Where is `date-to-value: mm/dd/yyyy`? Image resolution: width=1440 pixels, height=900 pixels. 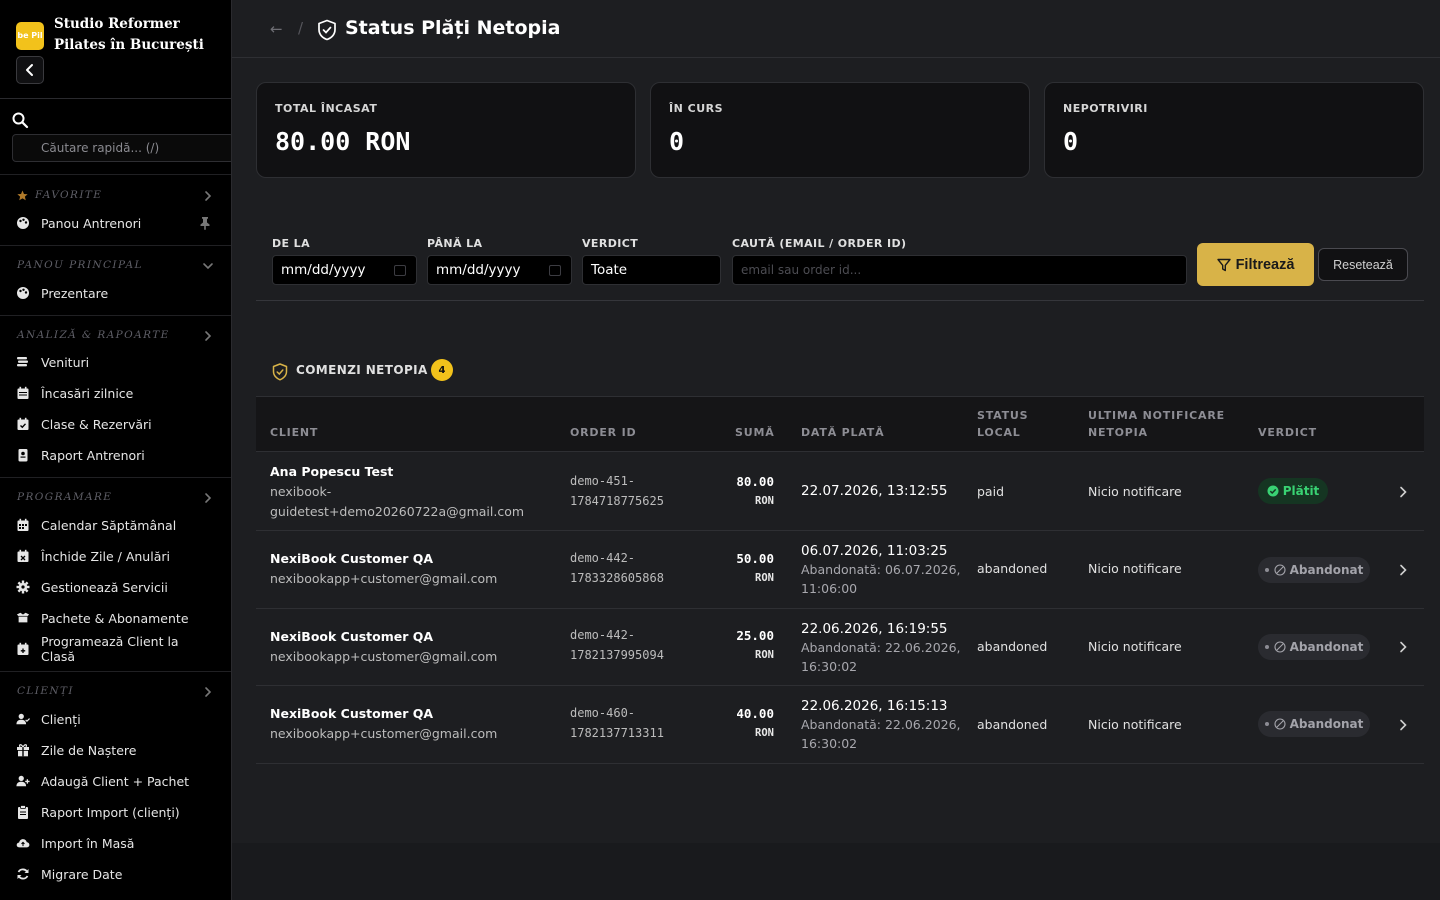 date-to-value: mm/dd/yyyy is located at coordinates (478, 270).